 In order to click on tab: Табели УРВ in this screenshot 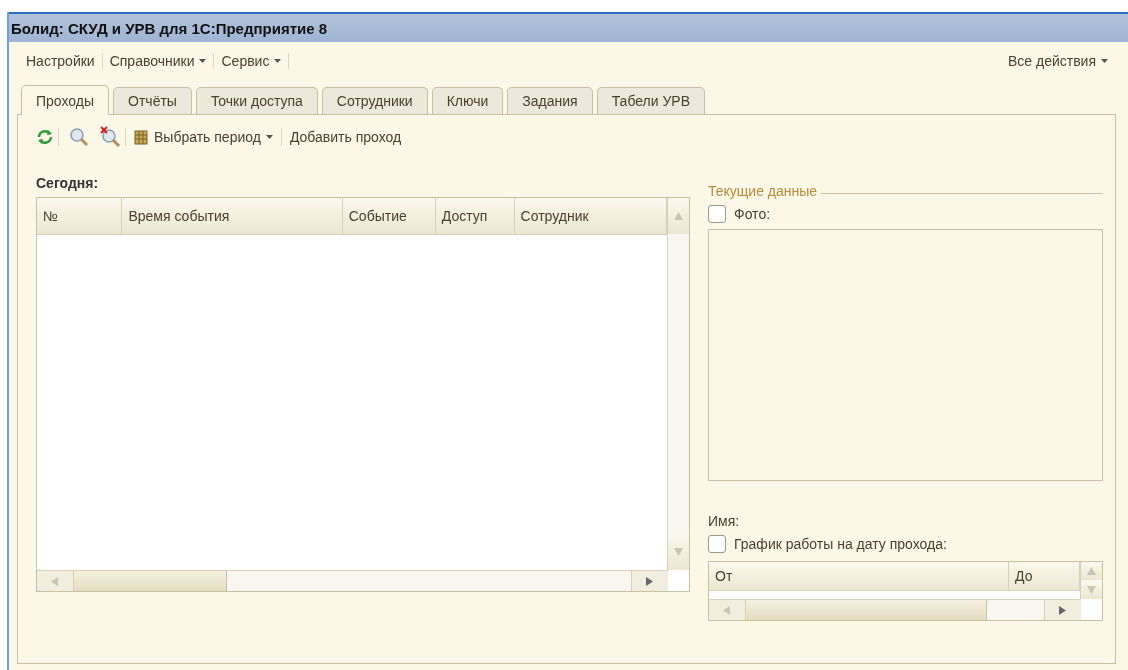, I will do `click(651, 100)`.